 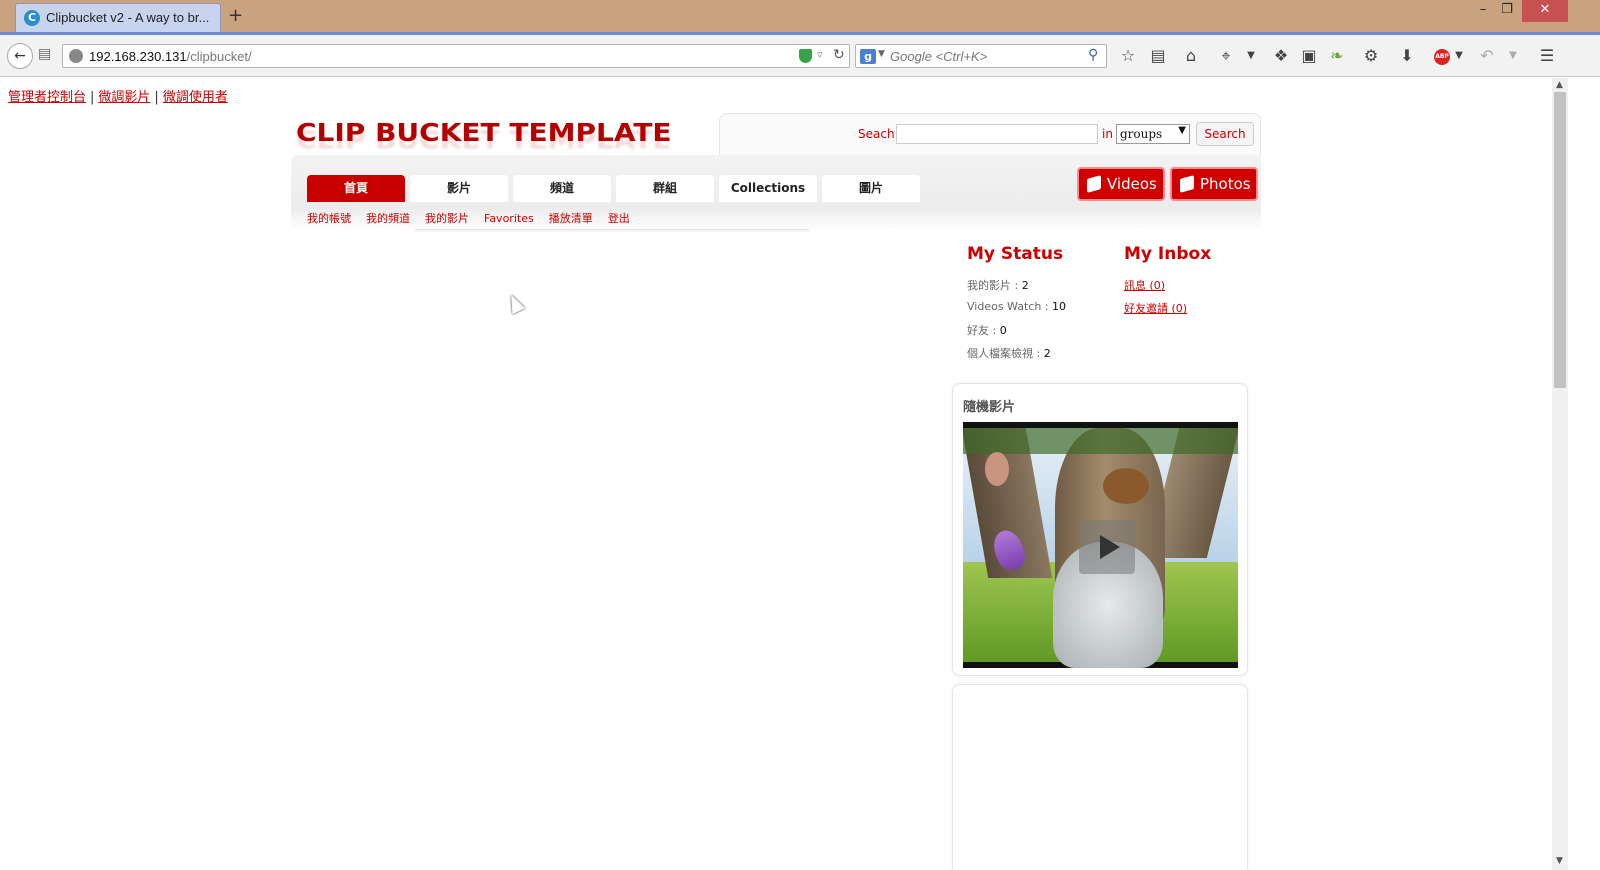 I want to click on inbox-messages-link: 訊息 (0), so click(x=1144, y=285).